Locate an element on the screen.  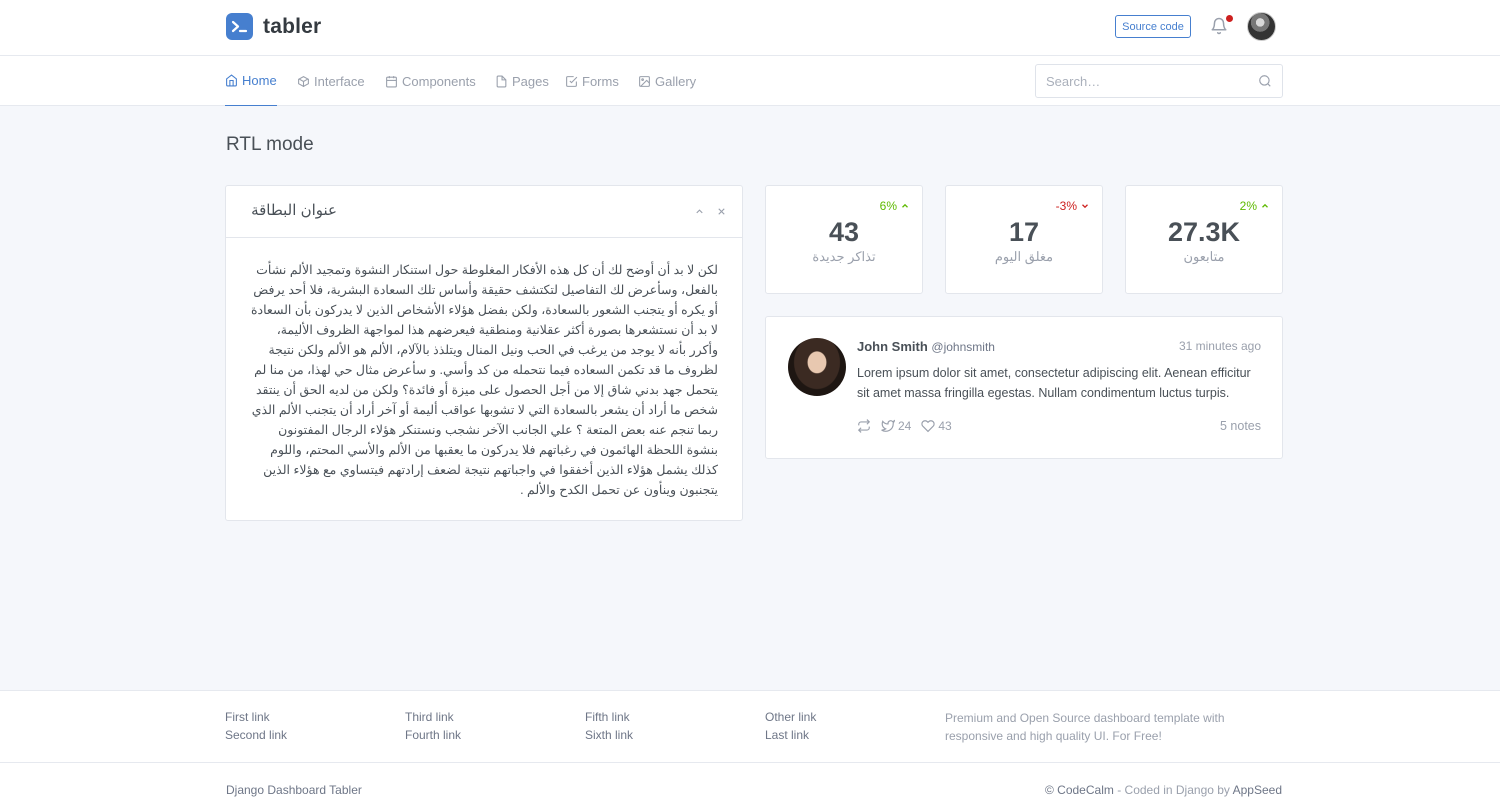
nav-label: Gallery is located at coordinates (676, 81).